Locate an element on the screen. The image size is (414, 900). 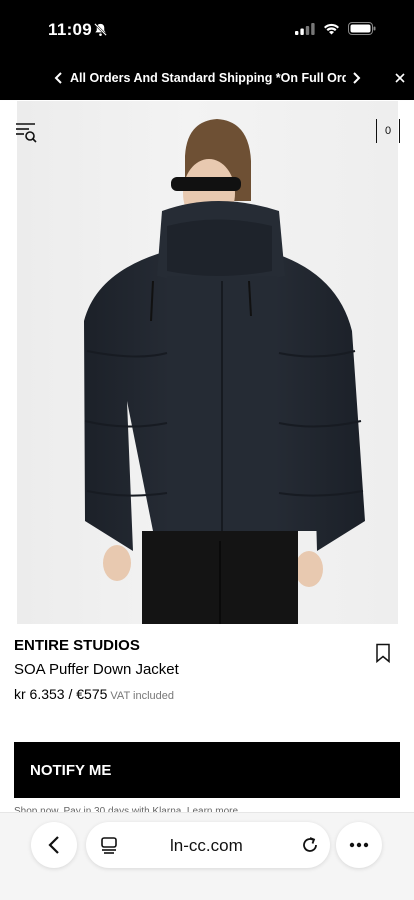
more-dots-icon is located at coordinates (359, 845).